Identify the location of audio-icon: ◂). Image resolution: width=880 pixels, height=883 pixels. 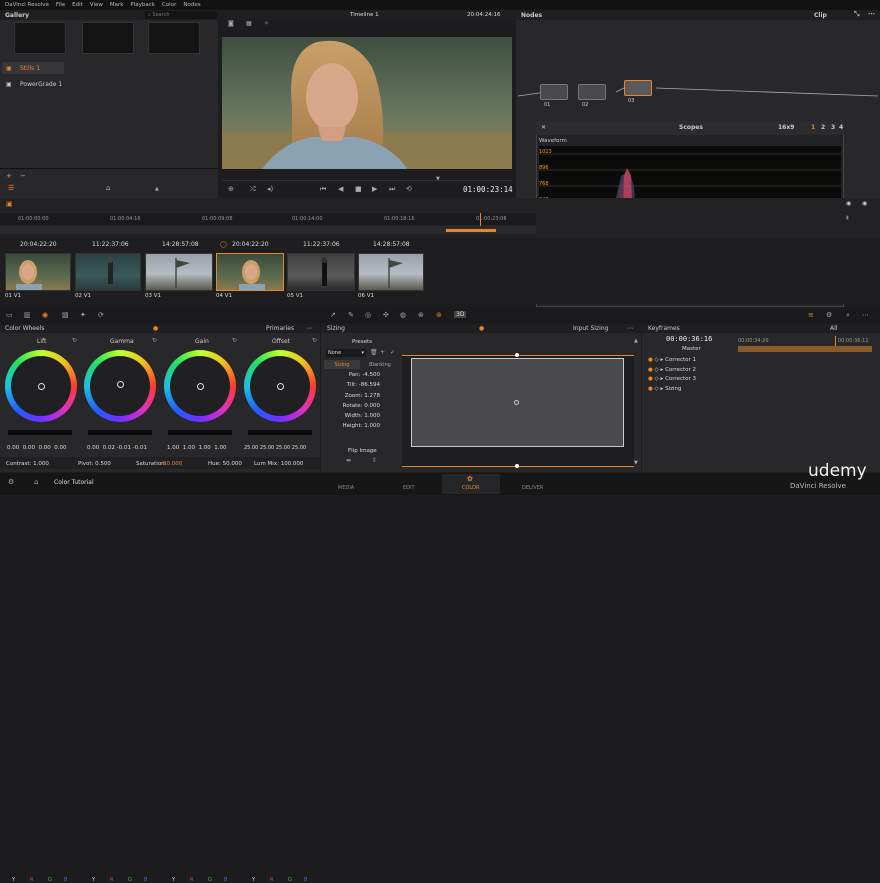
(270, 189).